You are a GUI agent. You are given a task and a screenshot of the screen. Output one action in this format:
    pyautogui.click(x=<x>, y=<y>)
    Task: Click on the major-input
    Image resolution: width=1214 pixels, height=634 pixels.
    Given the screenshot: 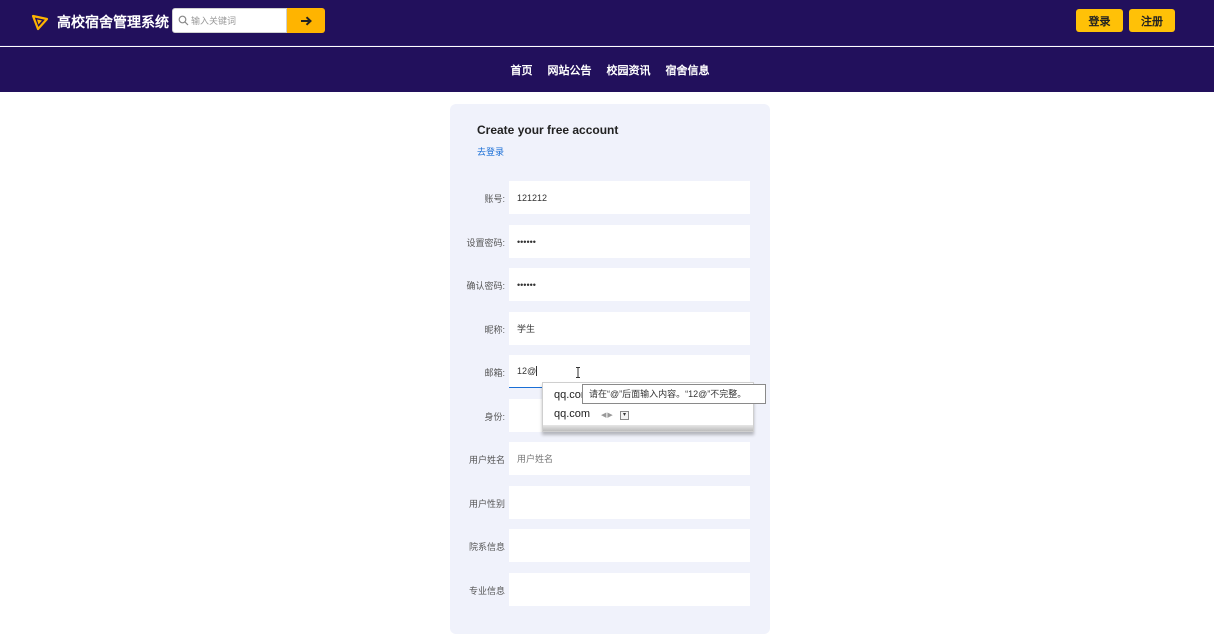 What is the action you would take?
    pyautogui.click(x=629, y=589)
    